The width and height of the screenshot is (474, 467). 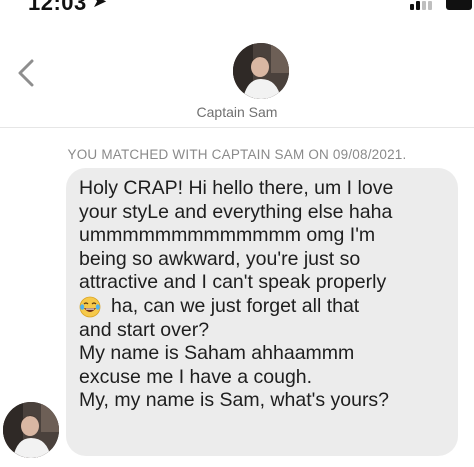 I want to click on message-line: attractive and I can't speak properly, so click(x=233, y=282).